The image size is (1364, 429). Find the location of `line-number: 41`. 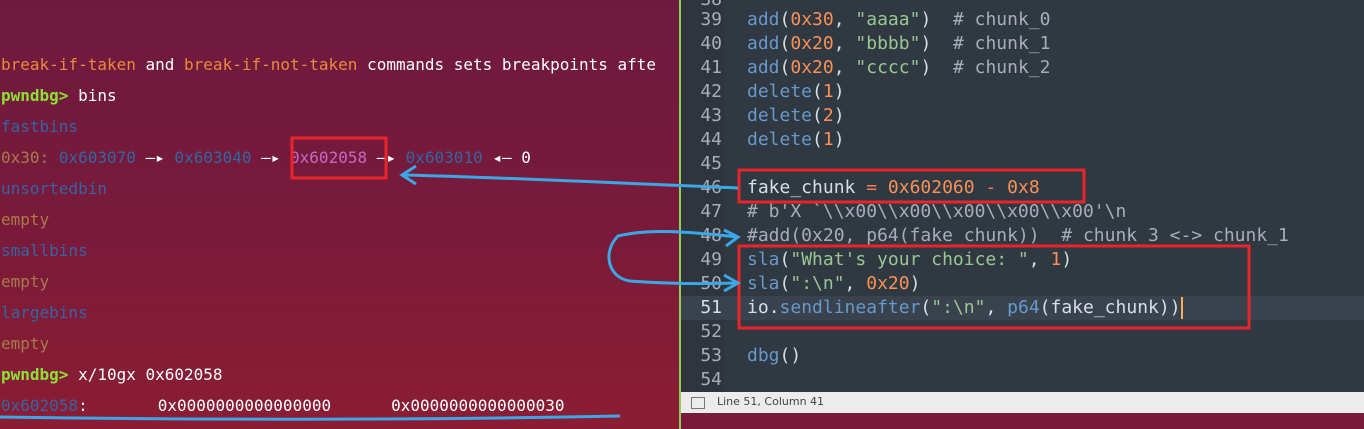

line-number: 41 is located at coordinates (711, 67).